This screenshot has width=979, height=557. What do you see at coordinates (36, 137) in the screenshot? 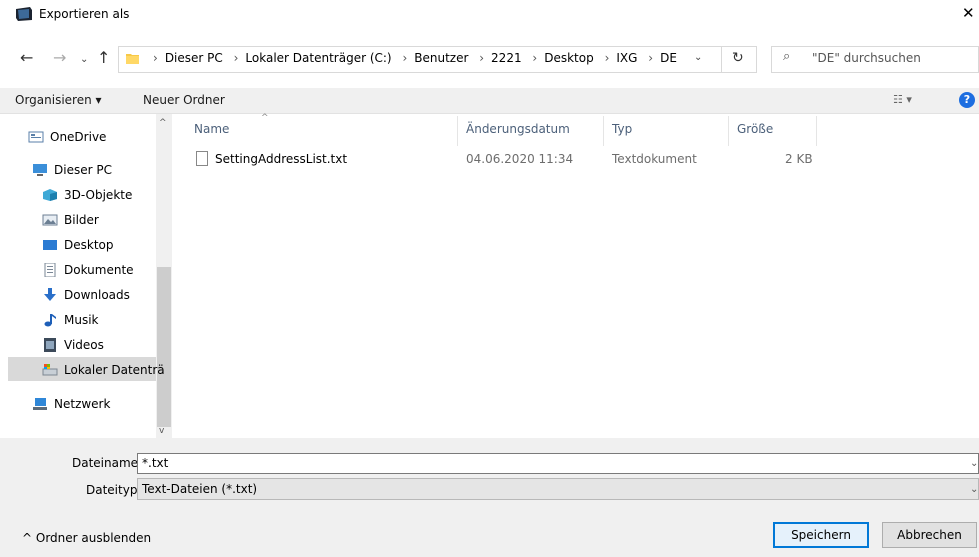
I see `onedrive-icon` at bounding box center [36, 137].